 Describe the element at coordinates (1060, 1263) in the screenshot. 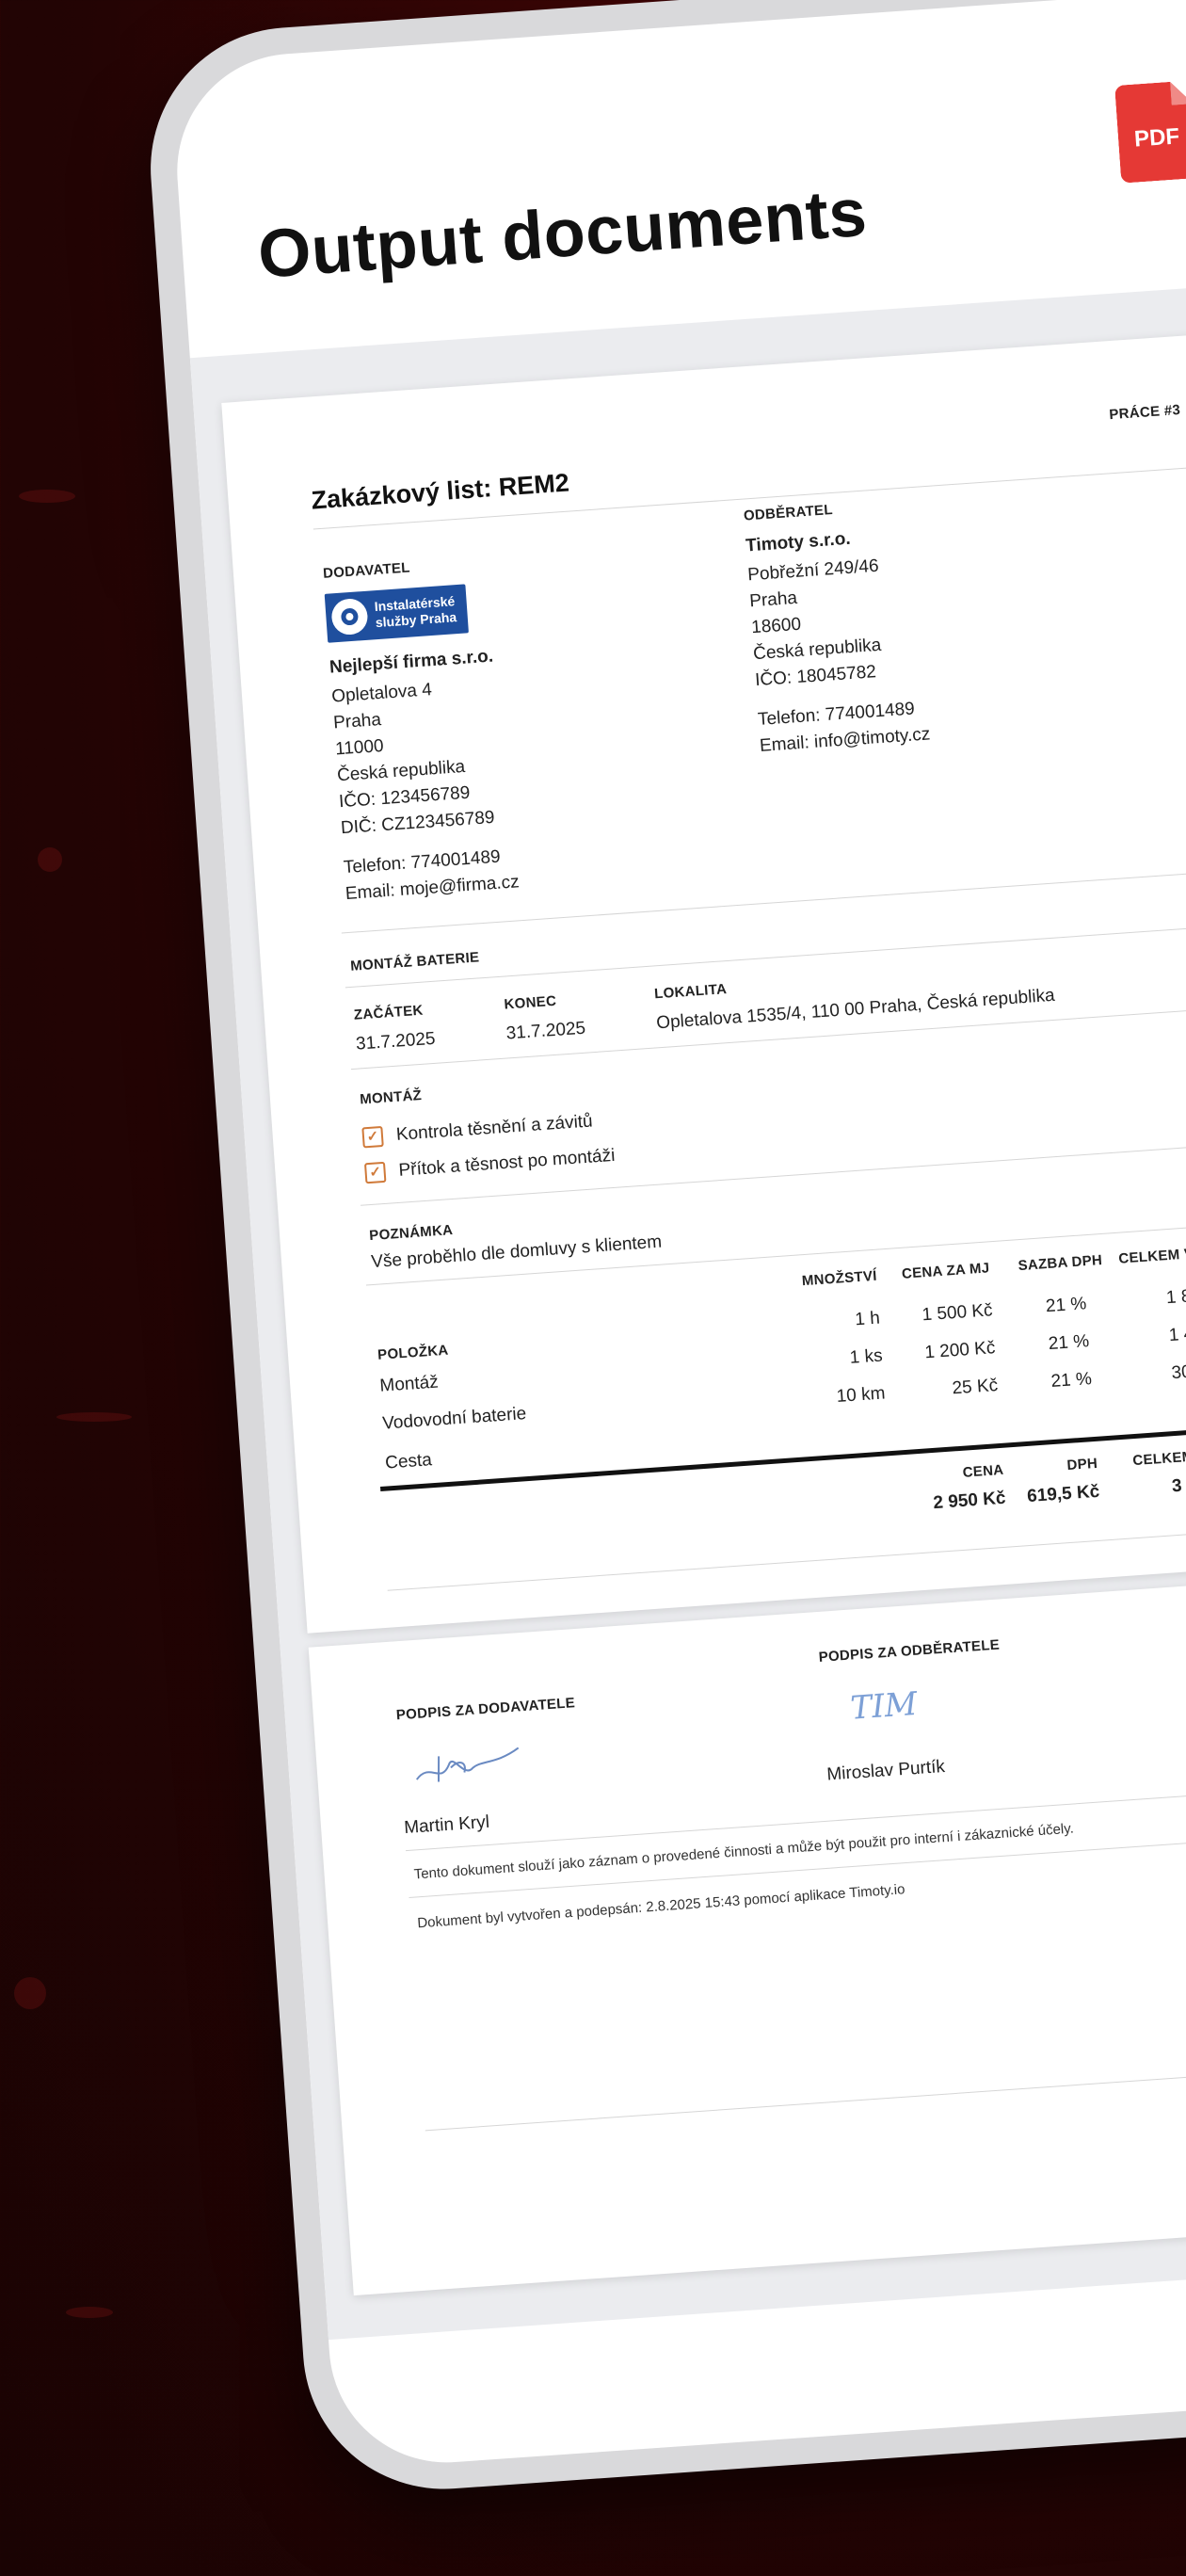

I see `vat-header: SAZBA DPH` at that location.